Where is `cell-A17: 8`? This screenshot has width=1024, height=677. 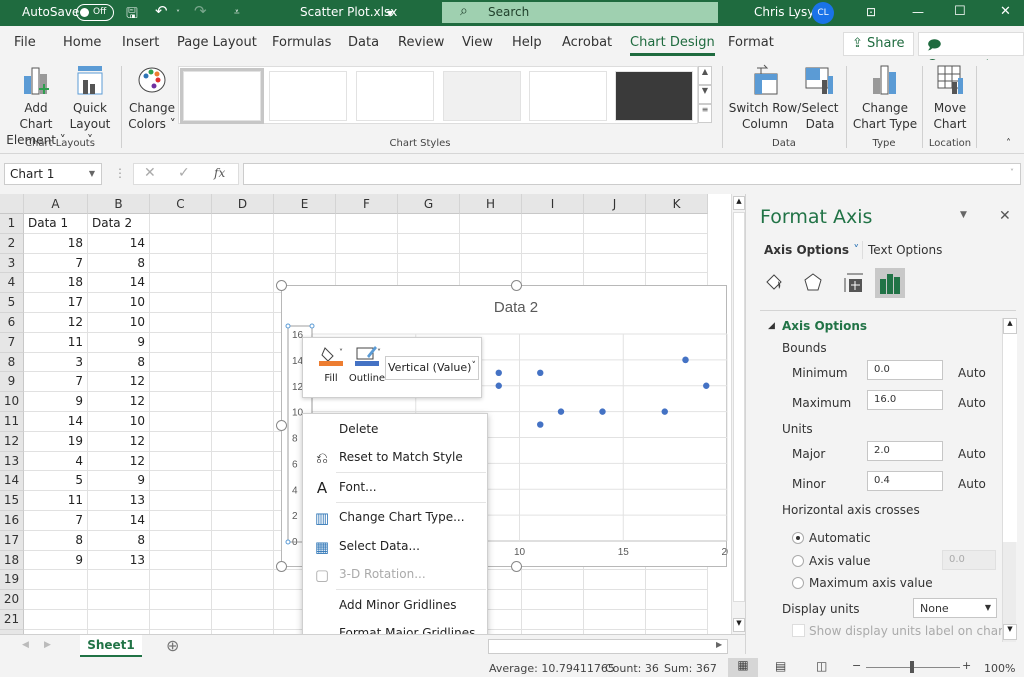
cell-A17: 8 is located at coordinates (56, 540).